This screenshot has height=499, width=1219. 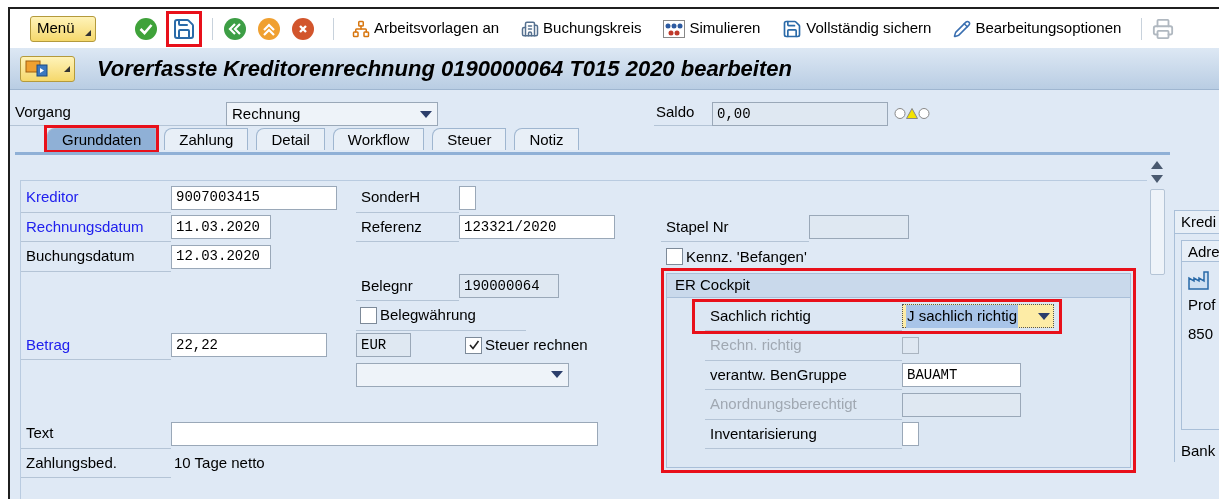 I want to click on toolbar-button: Bearbeitungsoptionen, so click(x=1037, y=28).